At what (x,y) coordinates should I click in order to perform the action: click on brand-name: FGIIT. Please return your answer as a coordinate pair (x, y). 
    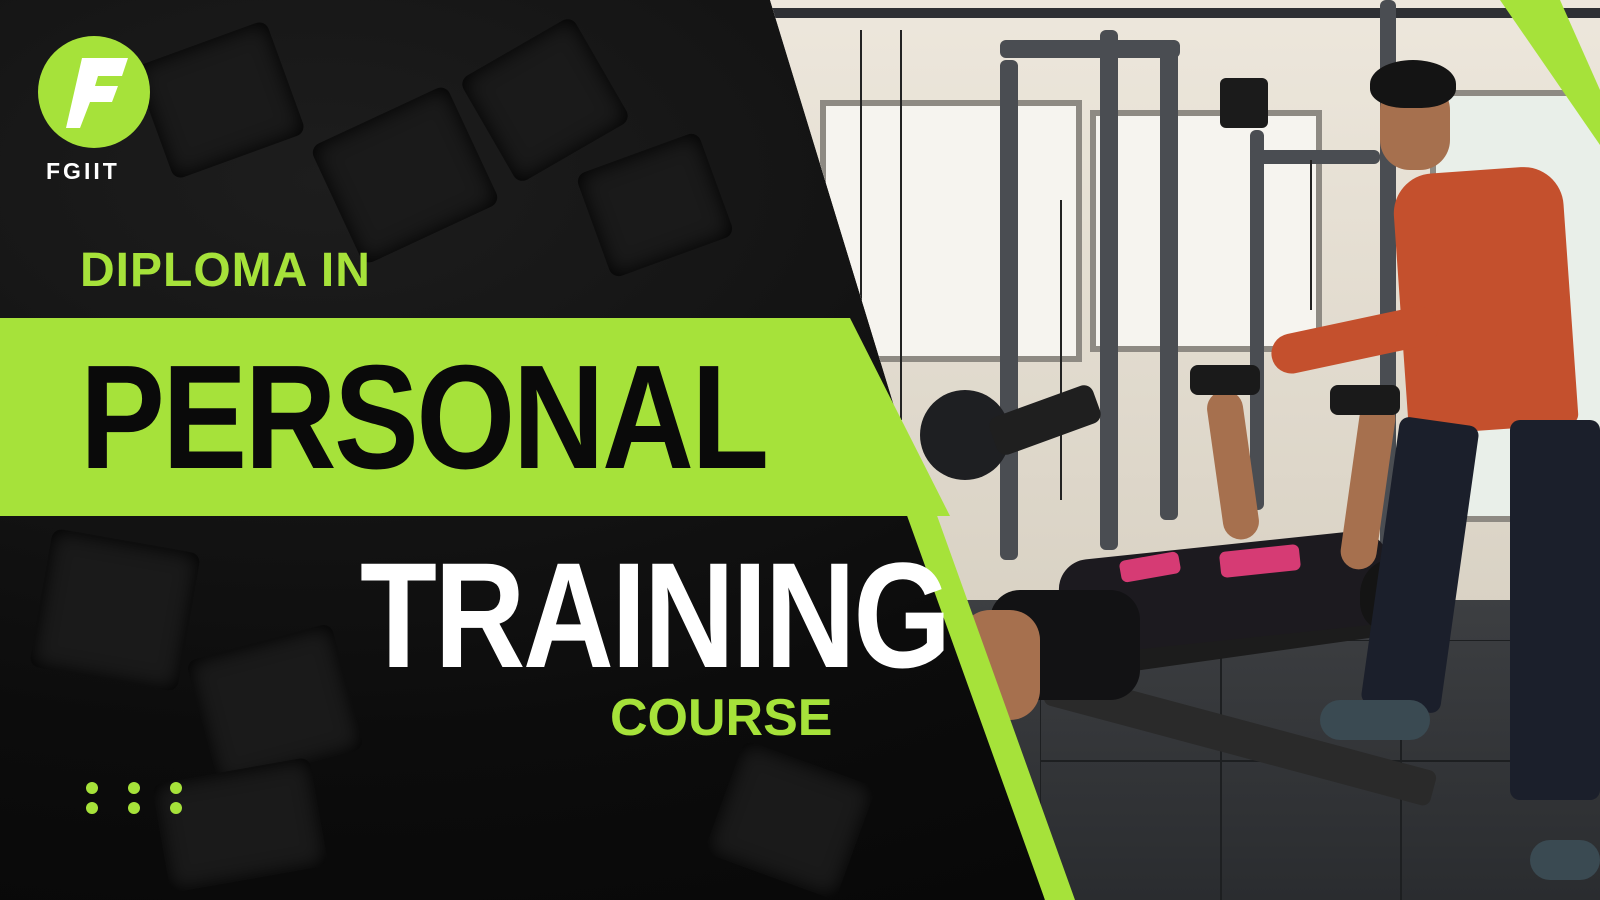
    Looking at the image, I should click on (83, 171).